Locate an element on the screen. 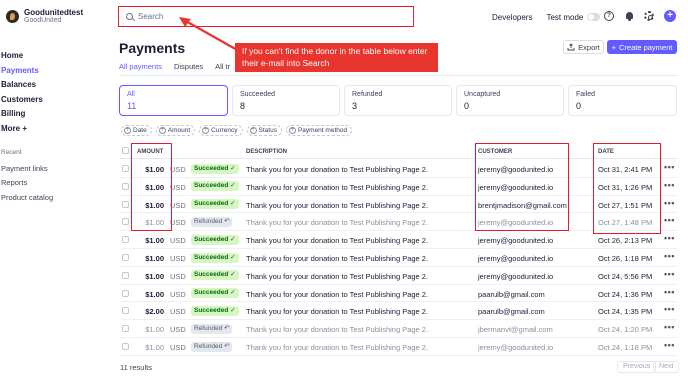 Image resolution: width=688 pixels, height=379 pixels. help-icon: ? is located at coordinates (609, 16).